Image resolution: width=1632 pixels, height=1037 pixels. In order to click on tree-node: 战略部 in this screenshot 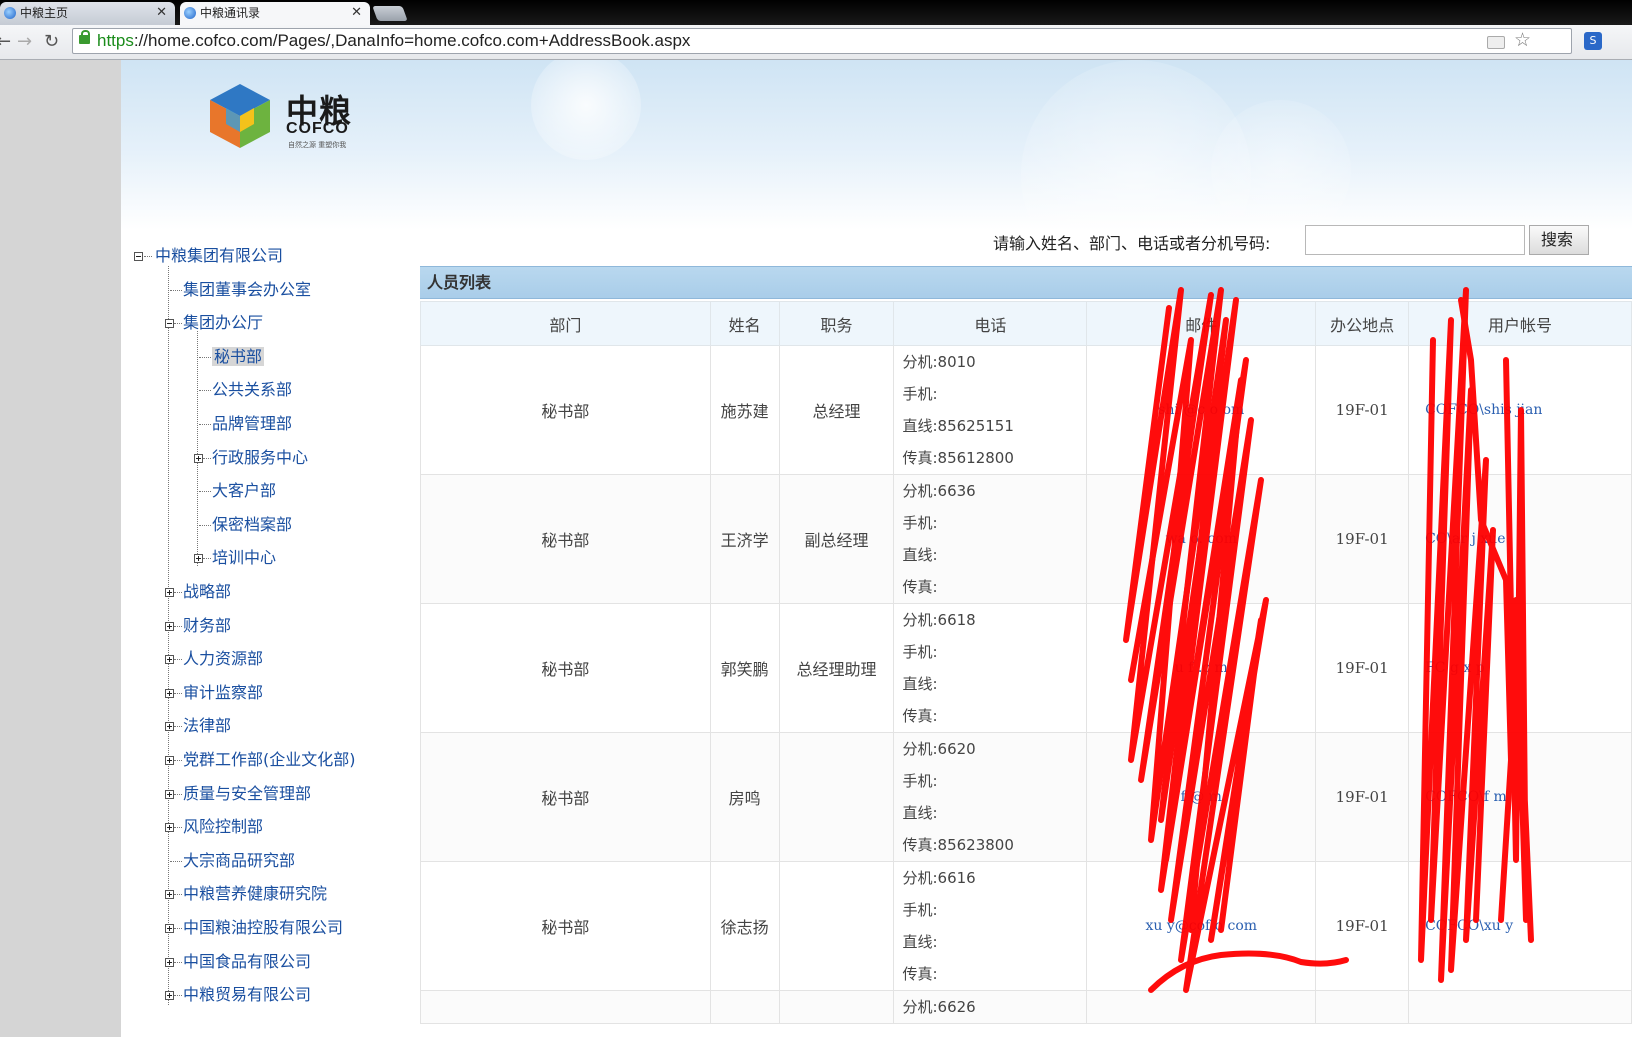, I will do `click(207, 592)`.